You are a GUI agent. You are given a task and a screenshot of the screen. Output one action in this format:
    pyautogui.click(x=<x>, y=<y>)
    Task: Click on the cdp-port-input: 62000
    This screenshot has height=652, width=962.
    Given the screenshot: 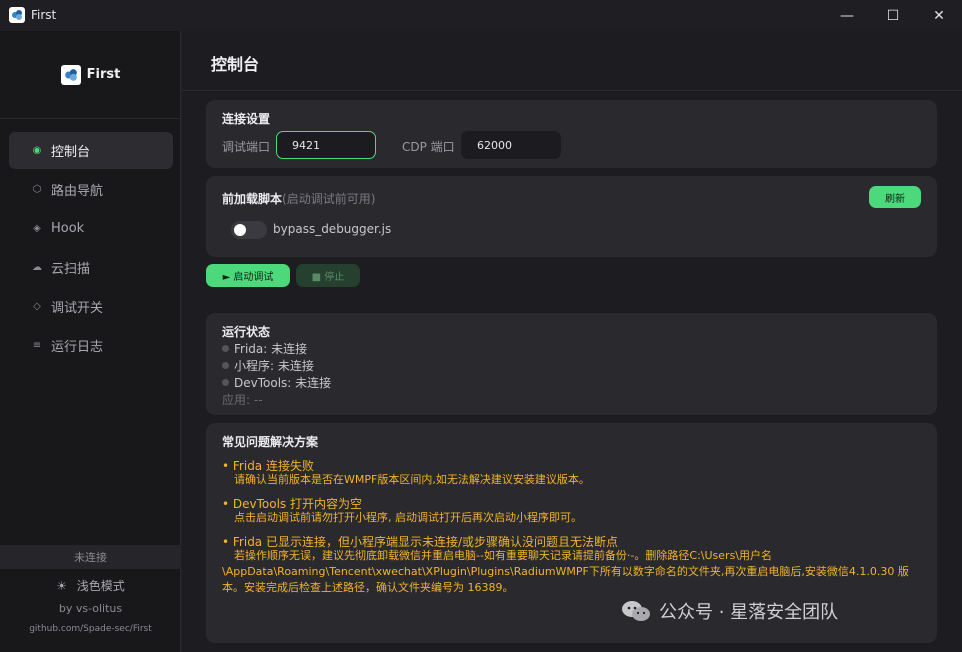 What is the action you would take?
    pyautogui.click(x=511, y=145)
    